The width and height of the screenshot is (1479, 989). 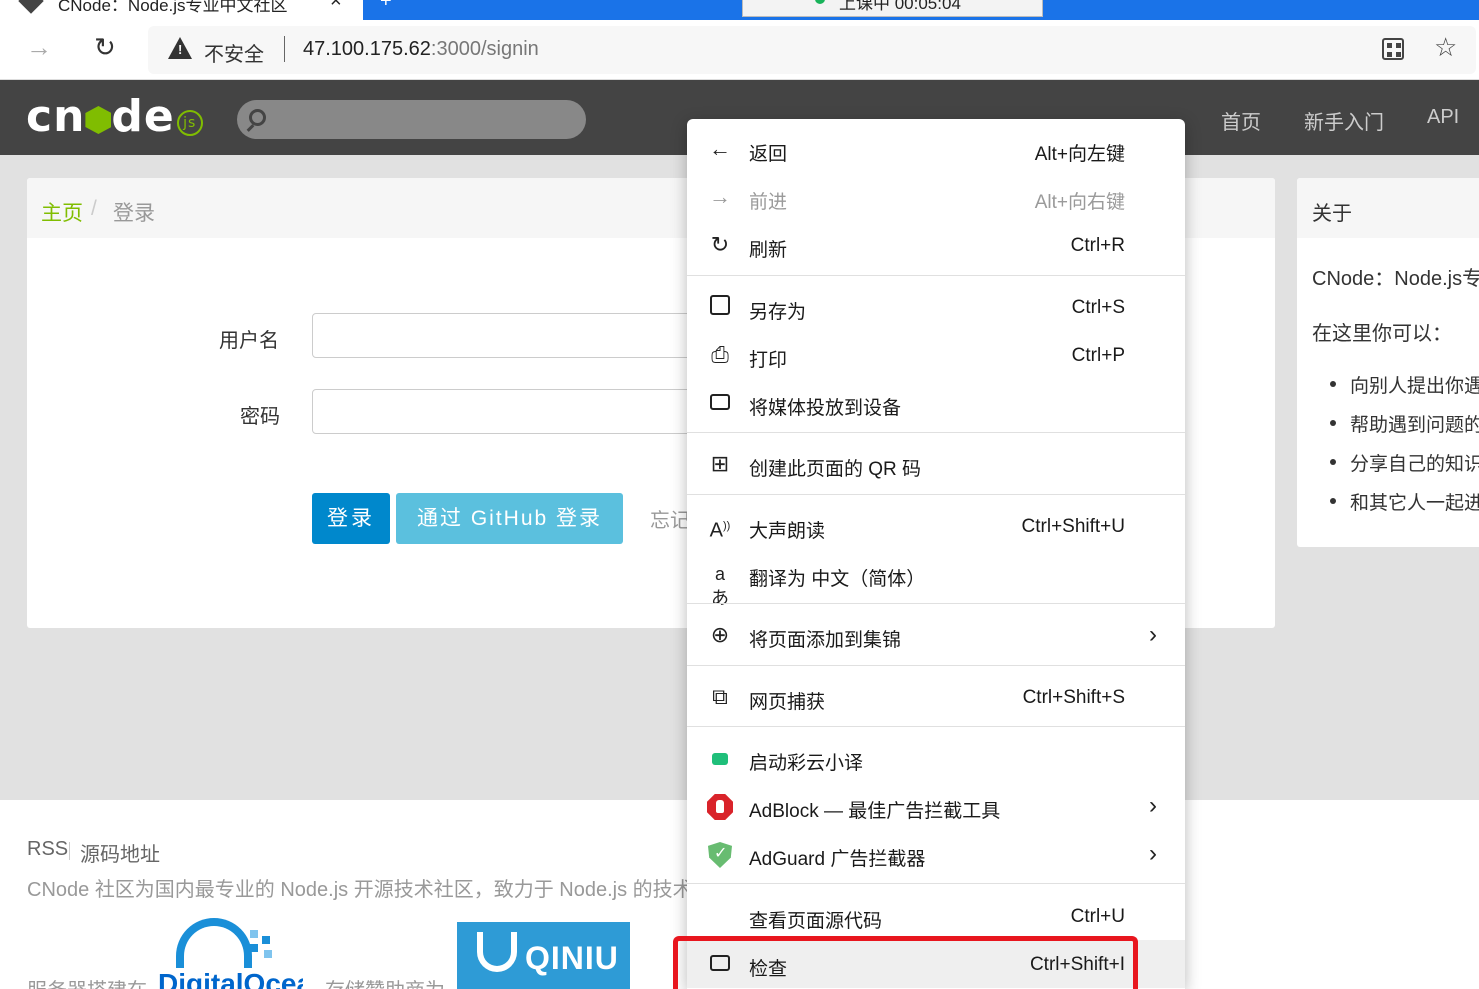 What do you see at coordinates (214, 943) in the screenshot?
I see `cloud-icon` at bounding box center [214, 943].